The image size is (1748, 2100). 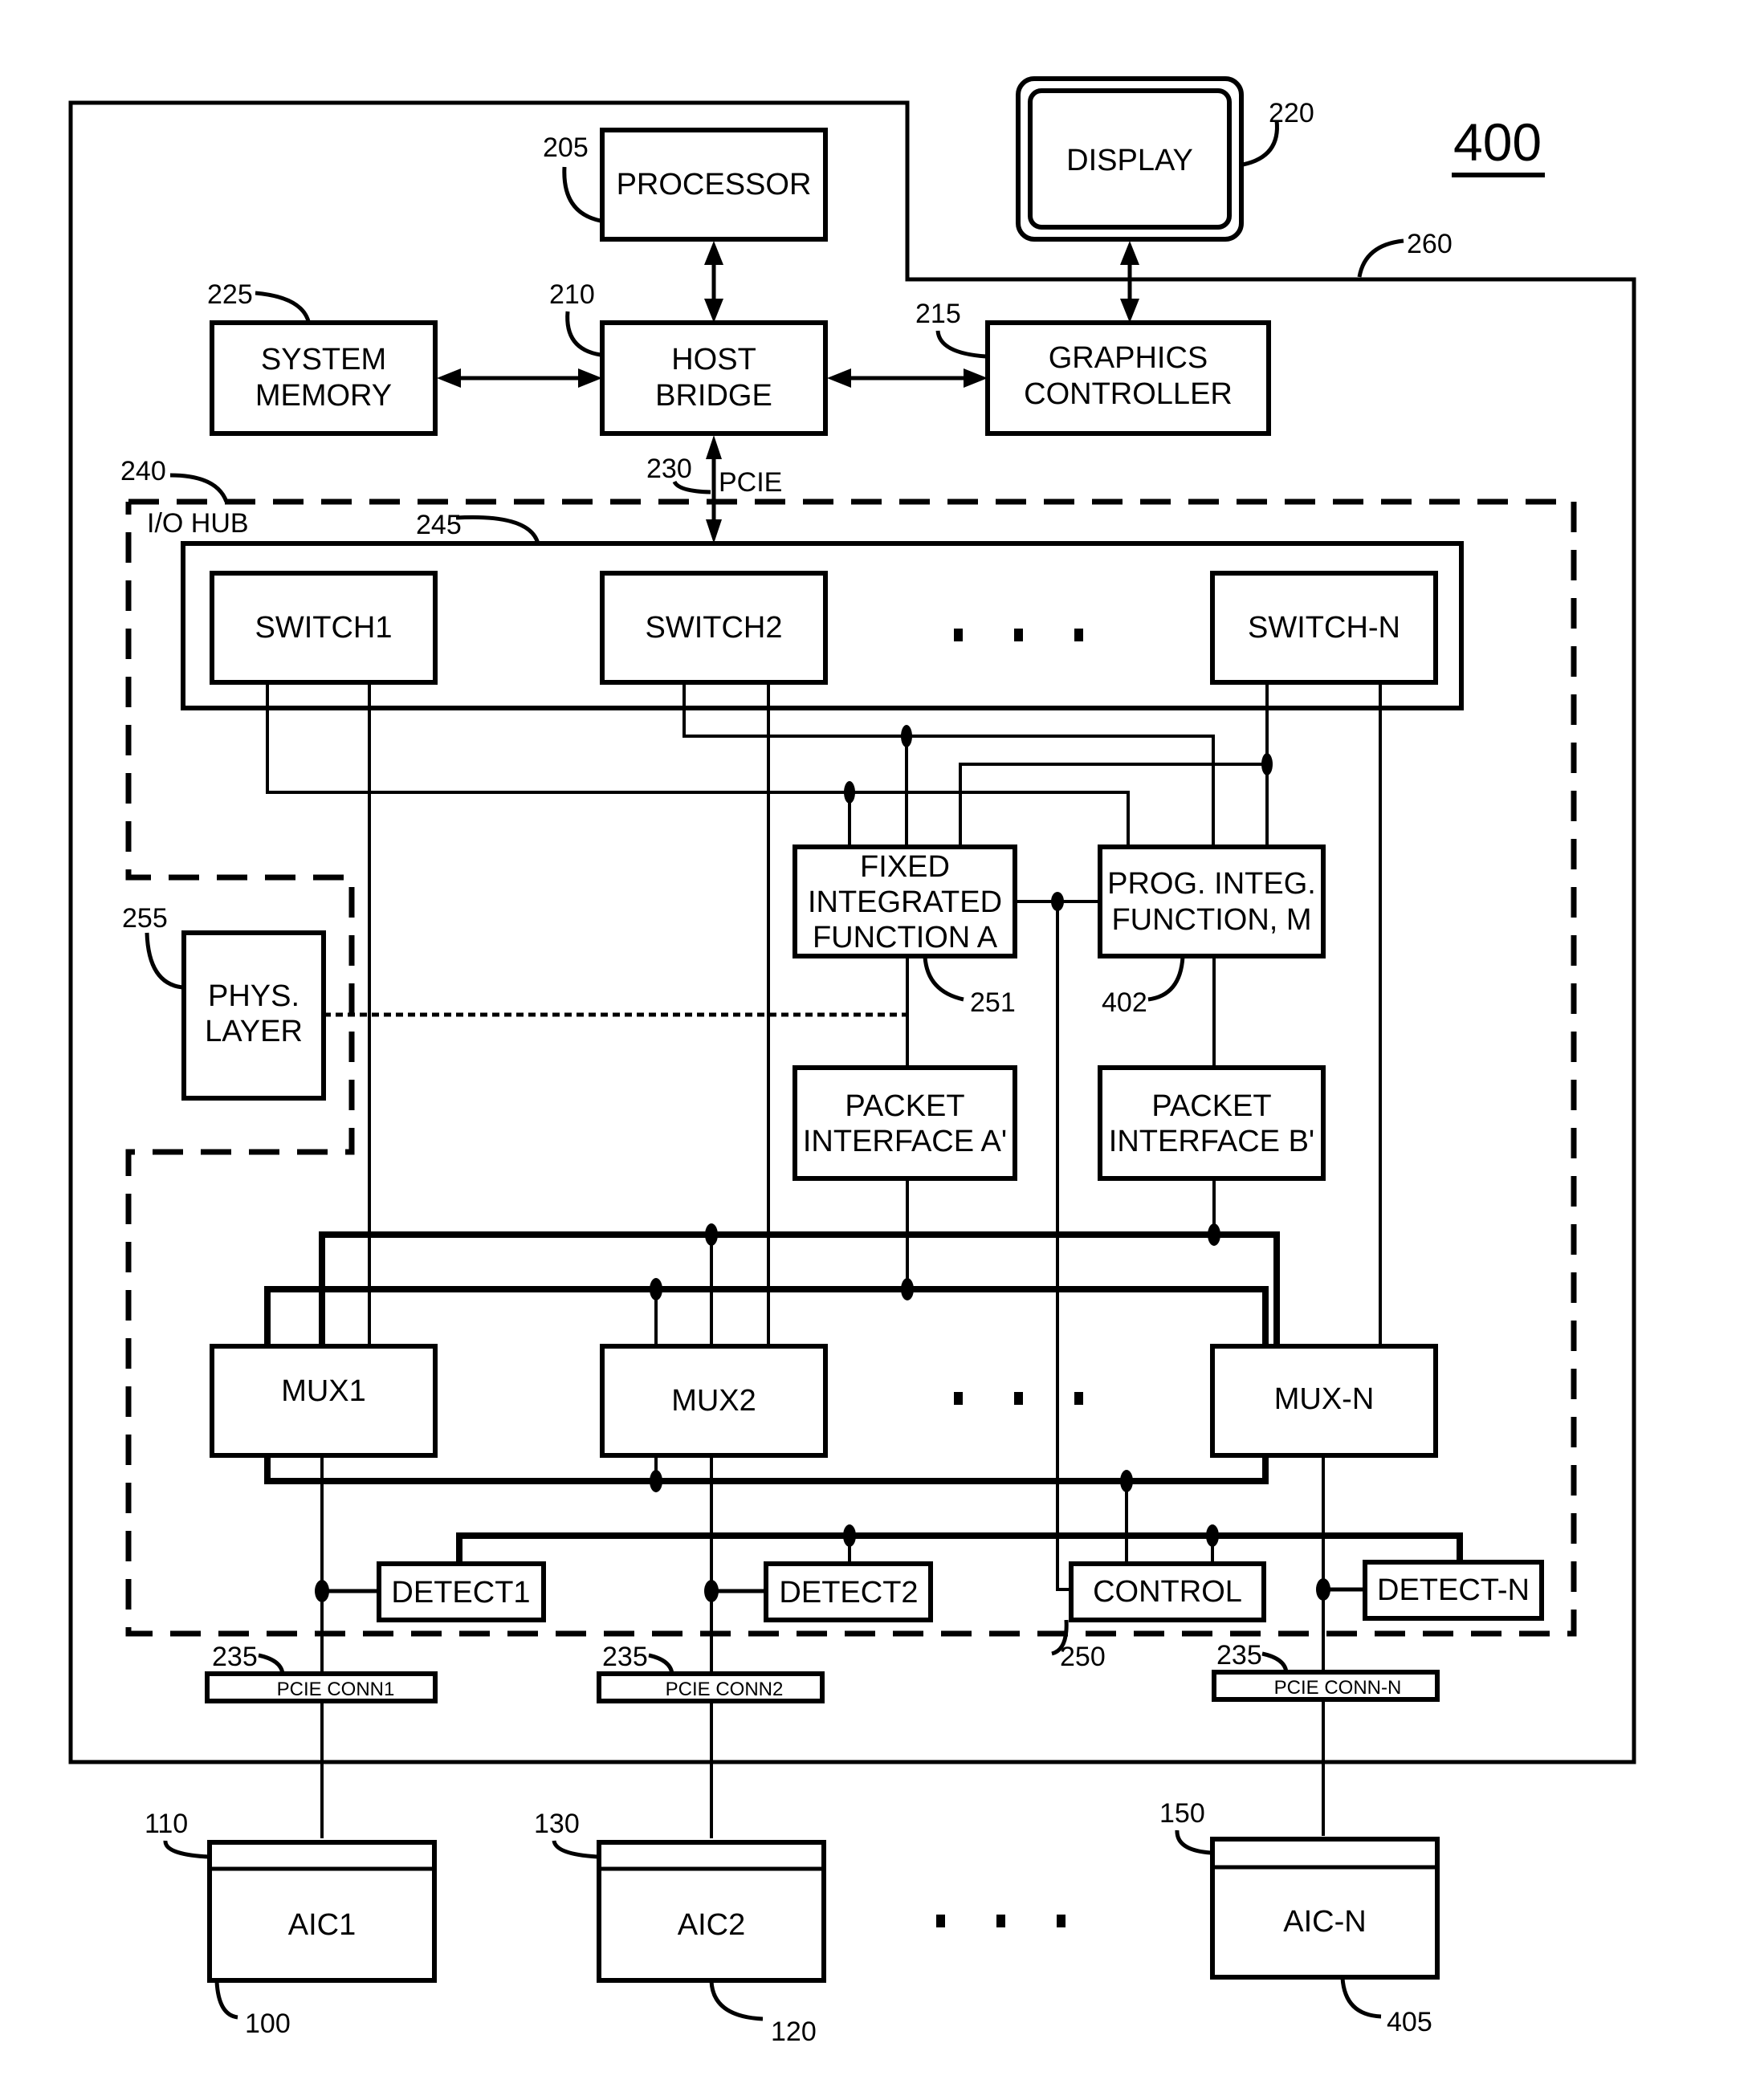 I want to click on detect-2: DETECT2, so click(x=848, y=1591).